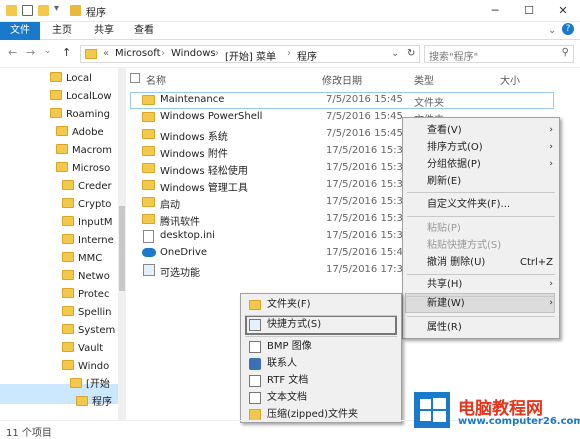 The height and width of the screenshot is (439, 580). I want to click on menu-item-properties: 属性(R), so click(481, 327).